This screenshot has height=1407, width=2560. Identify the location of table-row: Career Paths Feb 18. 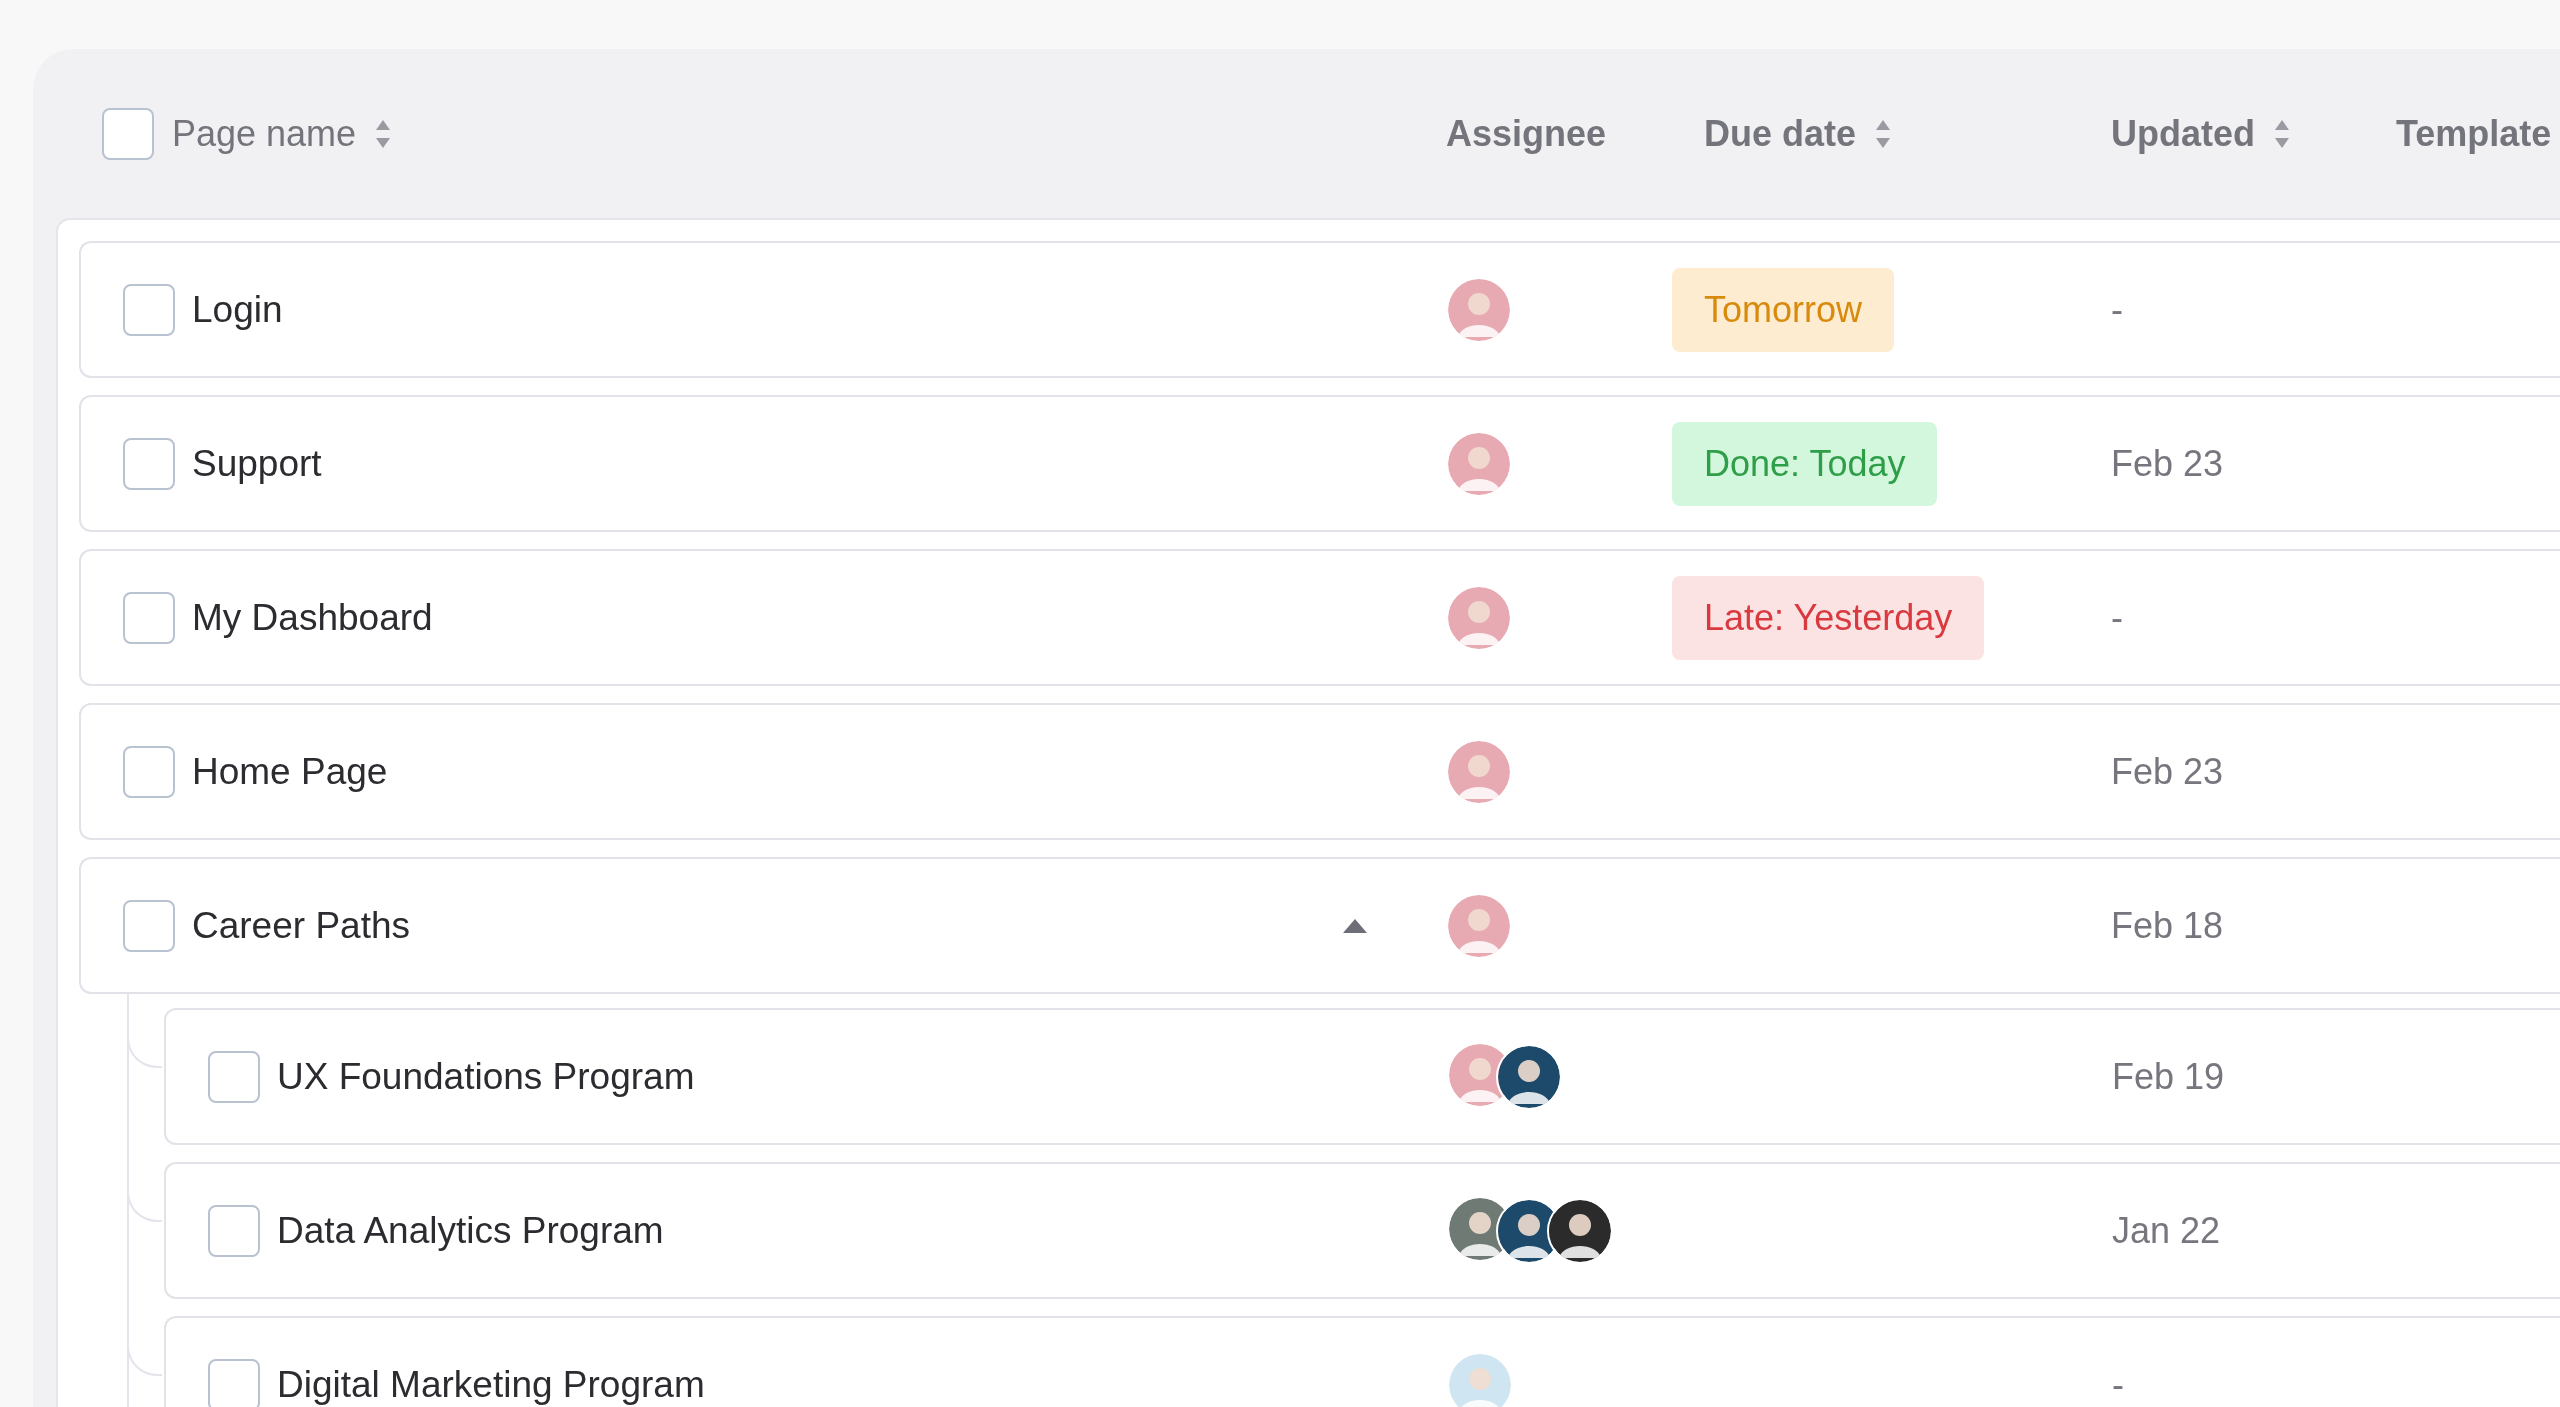
(1319, 925).